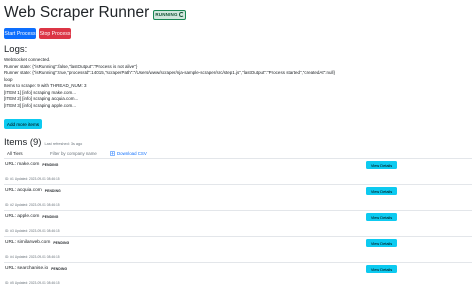 Image resolution: width=474 pixels, height=293 pixels. I want to click on item-url-label: URL: make.com, so click(22, 164).